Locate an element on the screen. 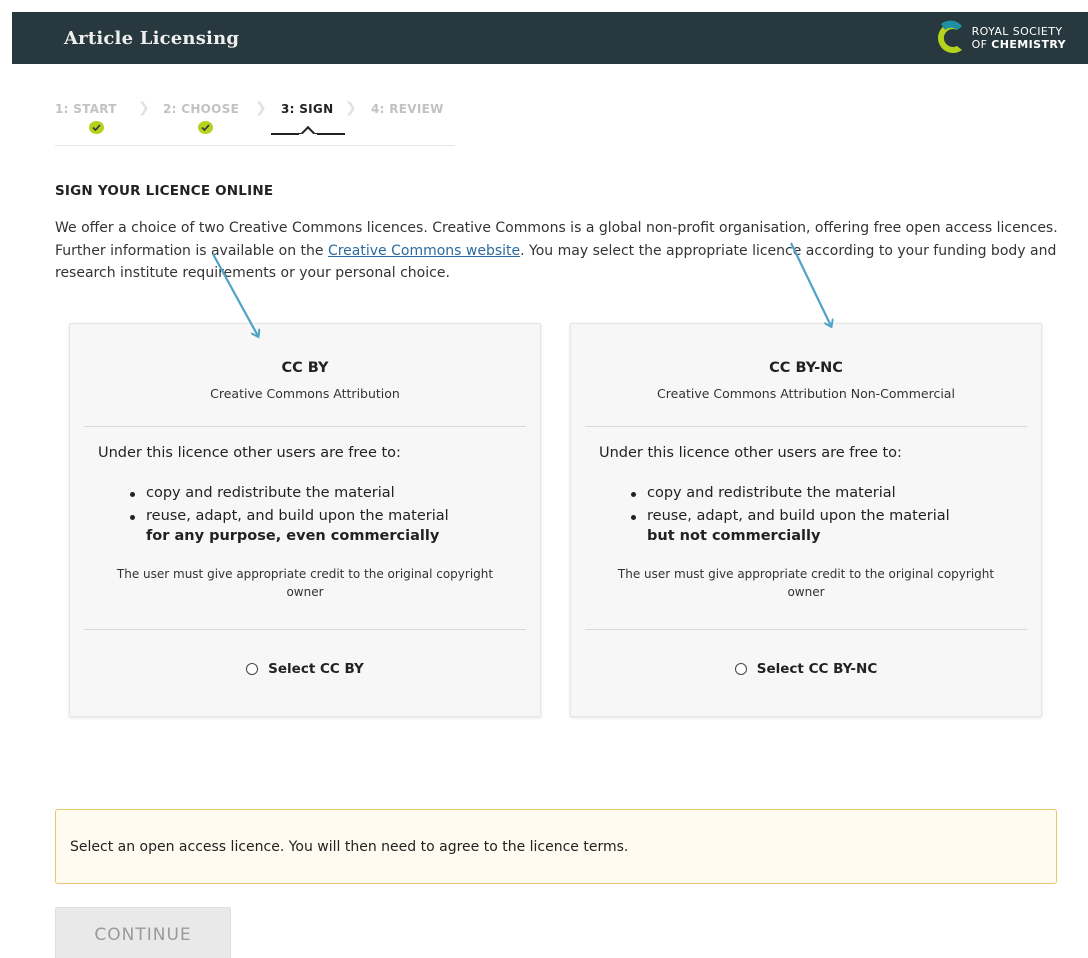 The image size is (1088, 958). step-review: 4: REVIEW is located at coordinates (407, 109).